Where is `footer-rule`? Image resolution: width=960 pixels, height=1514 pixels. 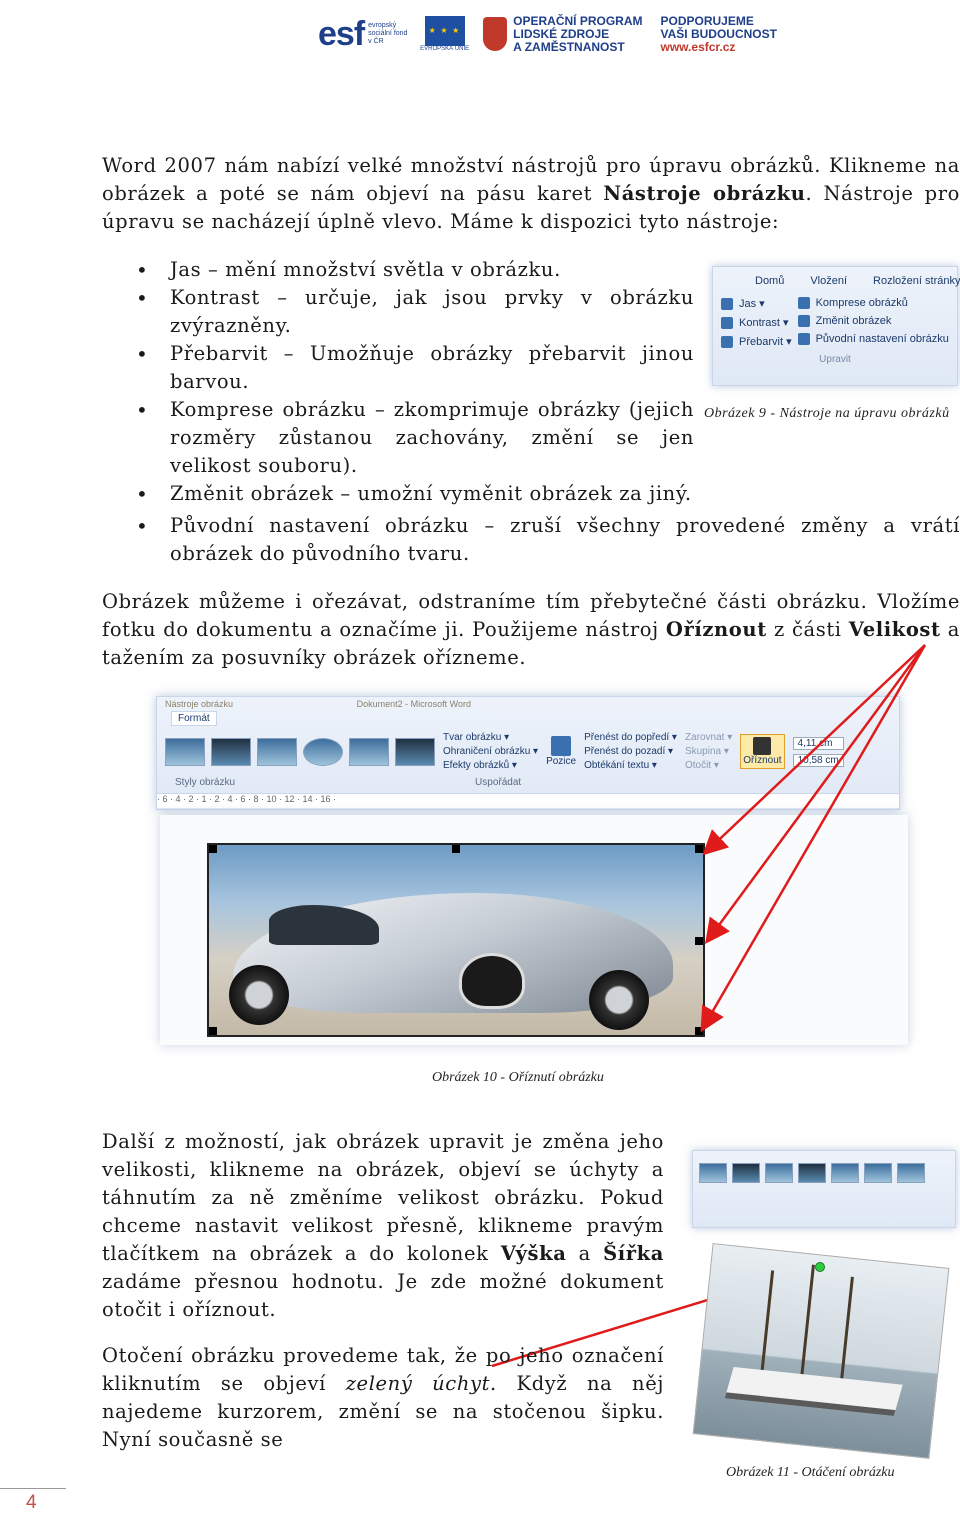
footer-rule is located at coordinates (33, 1488).